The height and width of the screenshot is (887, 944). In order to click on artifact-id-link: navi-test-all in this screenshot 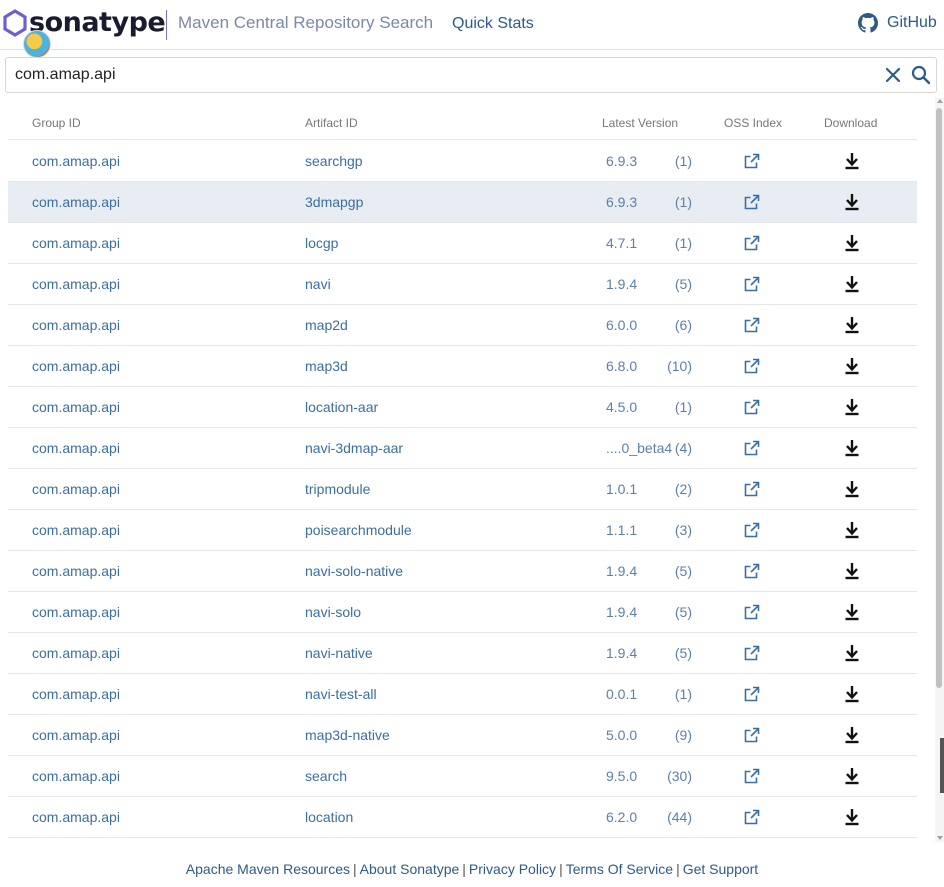, I will do `click(341, 694)`.